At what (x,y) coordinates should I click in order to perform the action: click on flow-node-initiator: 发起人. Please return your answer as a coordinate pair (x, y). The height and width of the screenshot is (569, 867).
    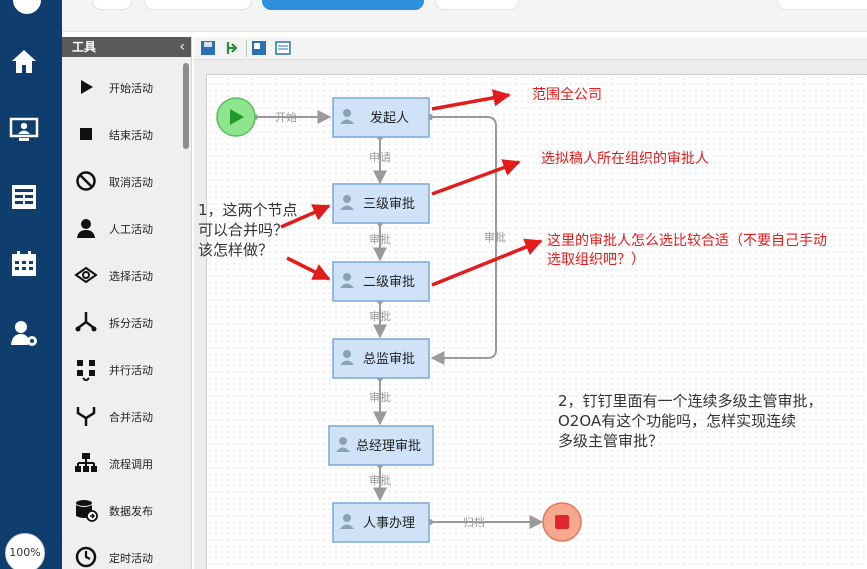
    Looking at the image, I should click on (381, 117).